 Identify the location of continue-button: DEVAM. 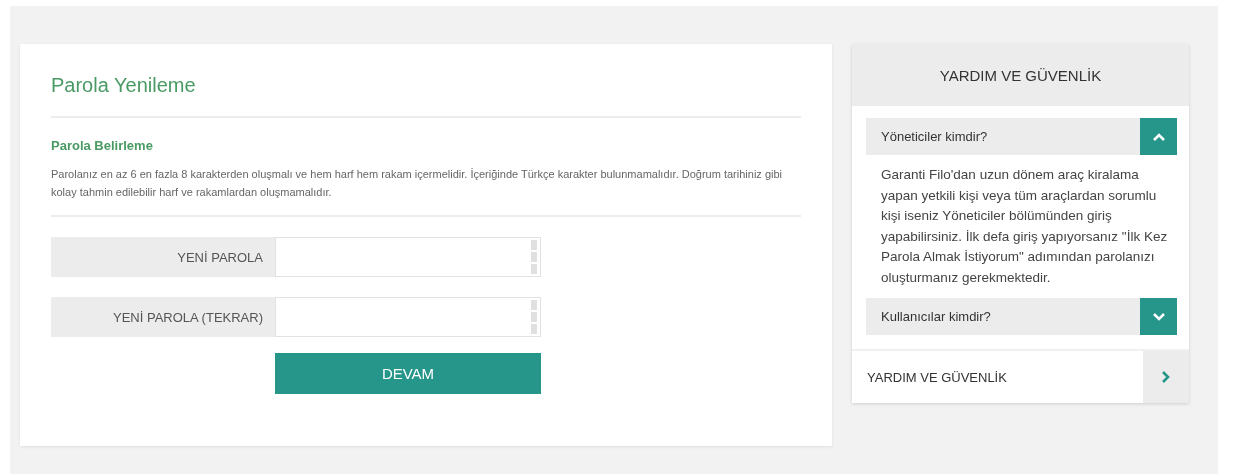
(408, 373).